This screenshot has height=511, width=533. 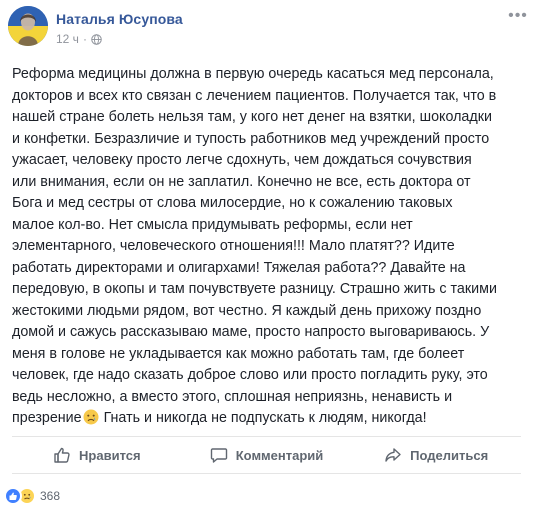 I want to click on like-label: Нравится, so click(x=110, y=455).